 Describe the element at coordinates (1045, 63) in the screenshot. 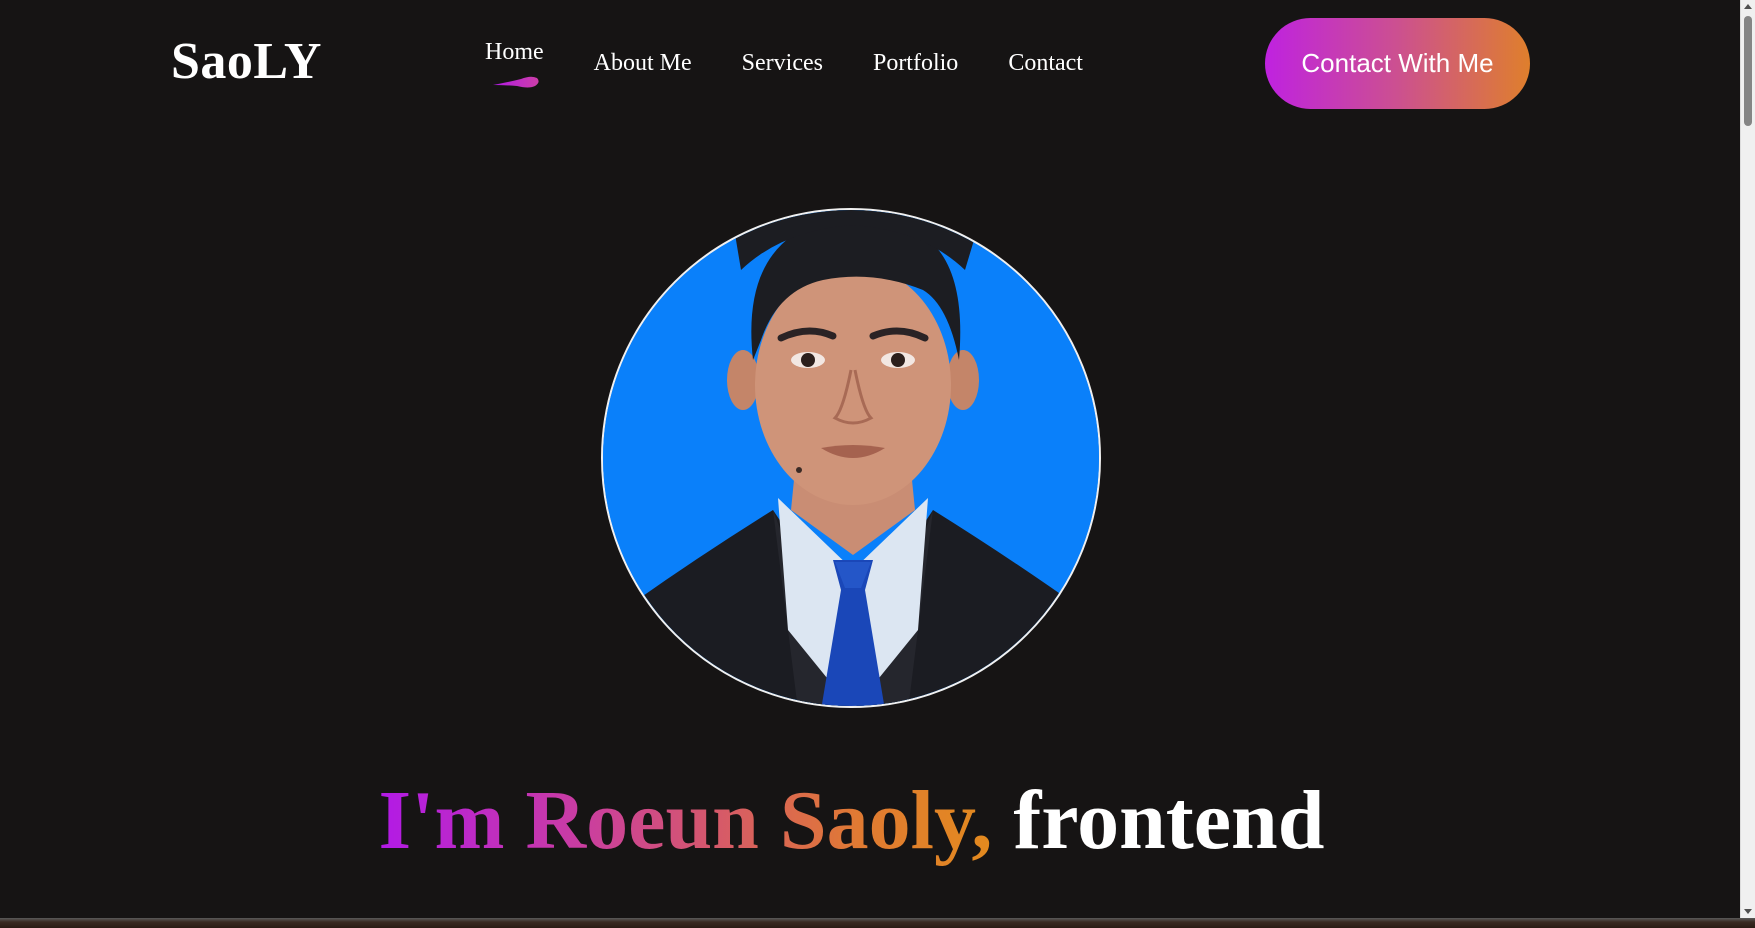

I see `nav-item-label: Contact` at that location.